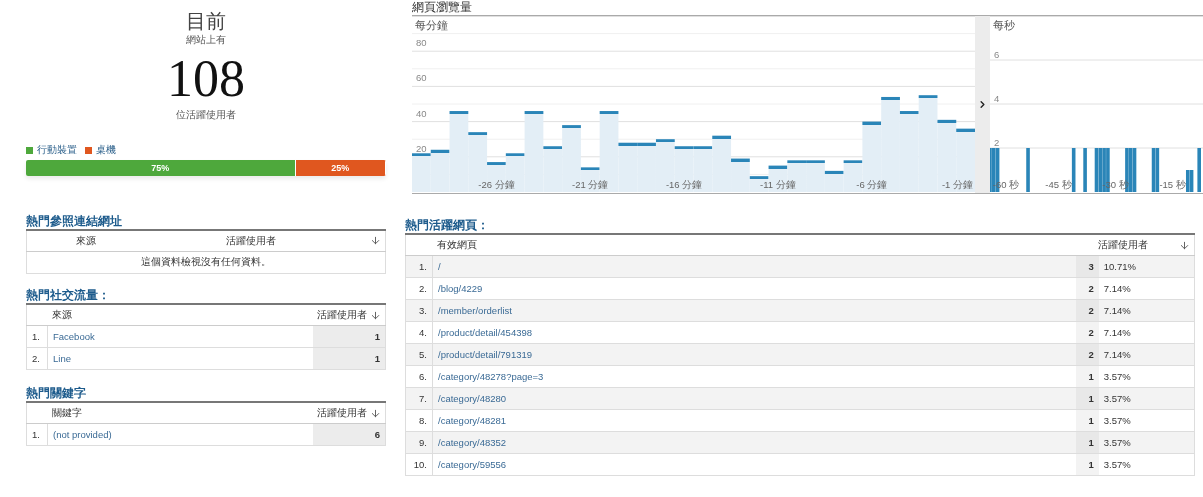 This screenshot has width=1203, height=497. I want to click on legend-label: 桌機, so click(106, 150).